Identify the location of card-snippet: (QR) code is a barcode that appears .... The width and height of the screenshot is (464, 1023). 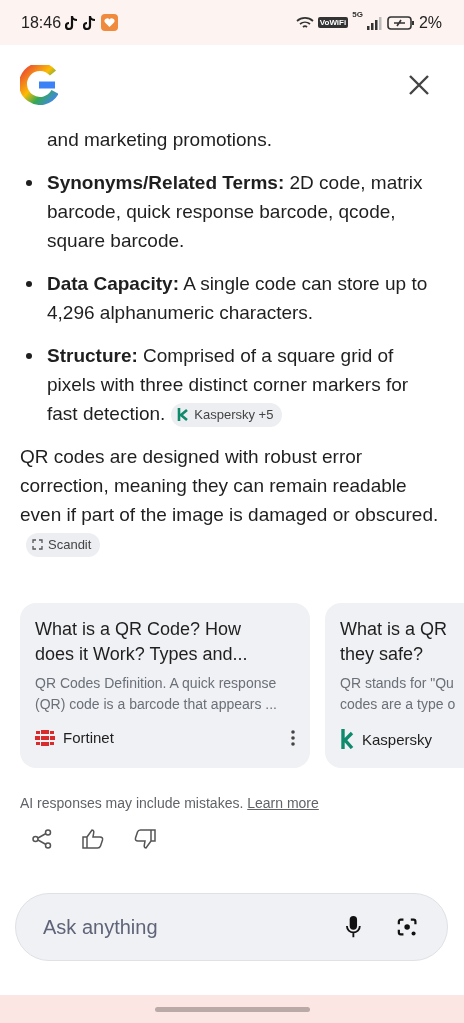
(156, 704).